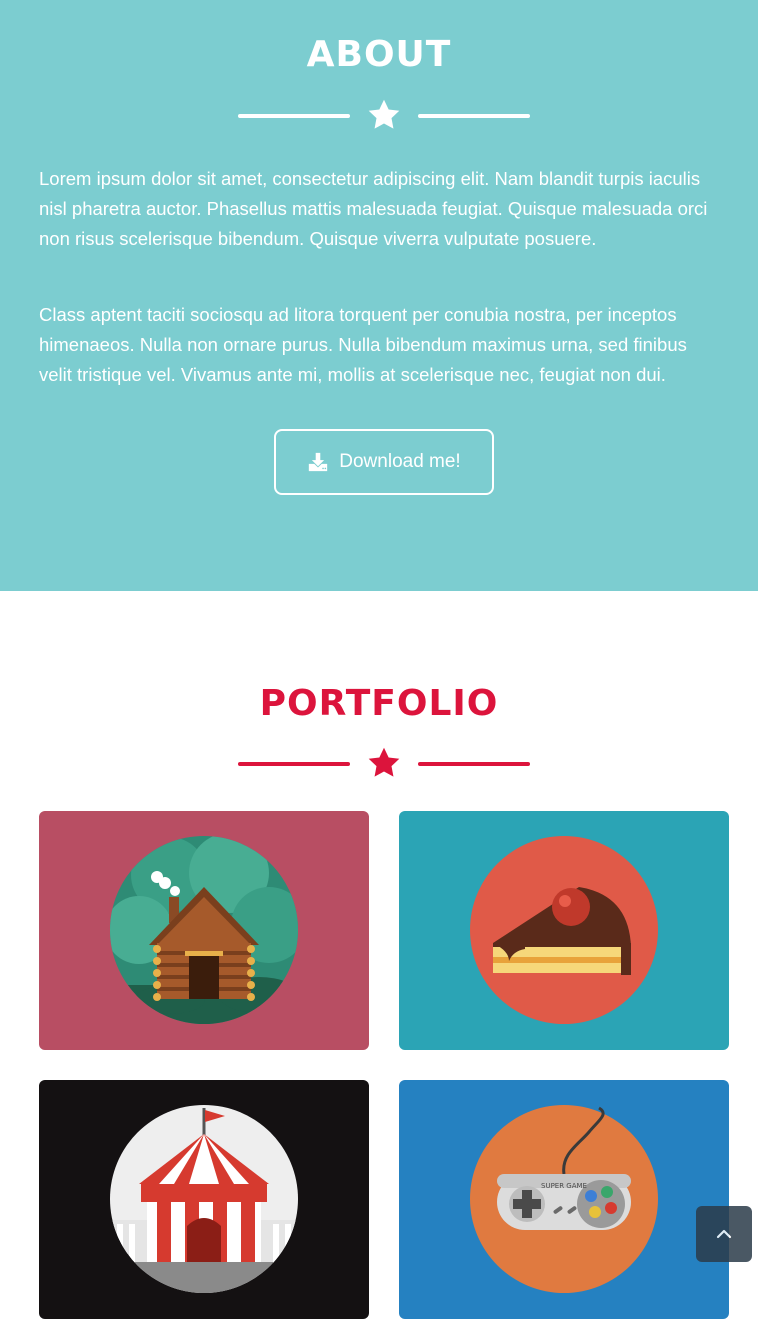  I want to click on cabin-icon, so click(204, 930).